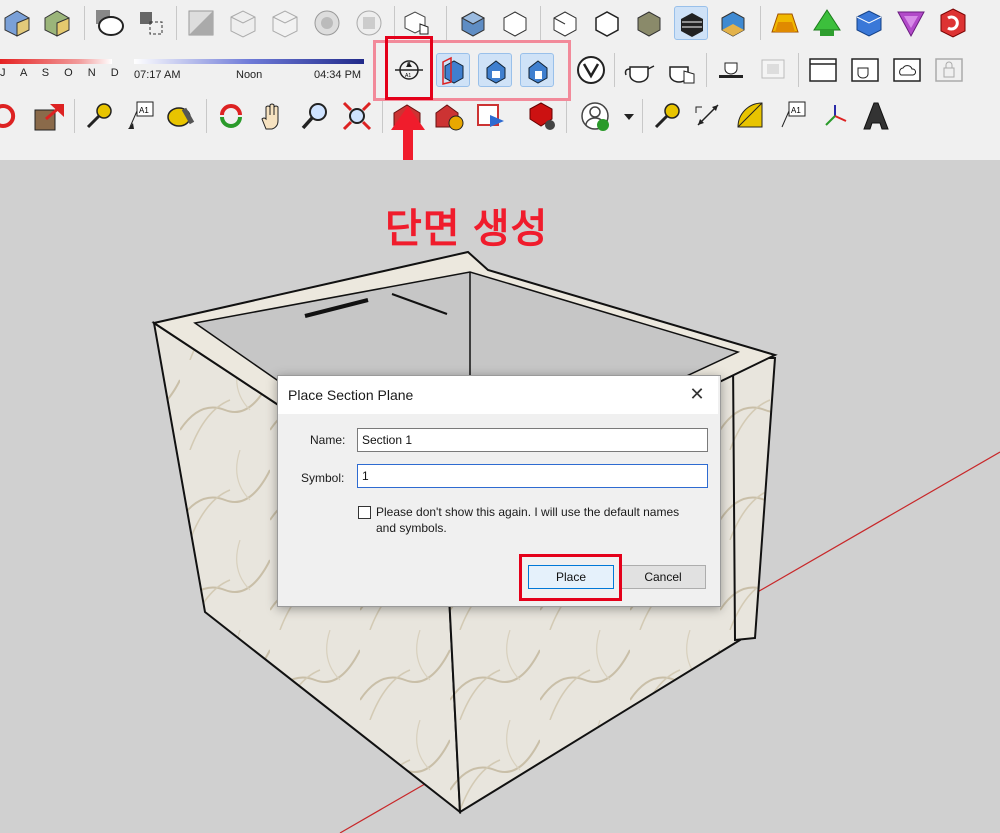 The height and width of the screenshot is (833, 1000). I want to click on close-icon: ✕, so click(697, 394).